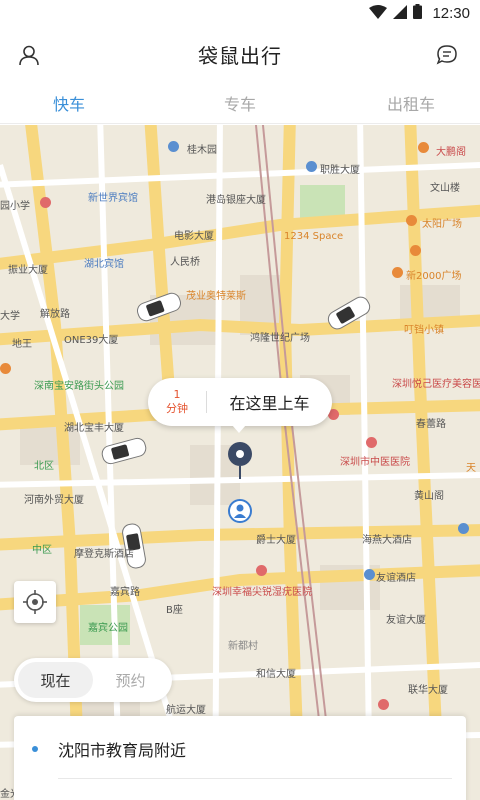 Image resolution: width=480 pixels, height=800 pixels. Describe the element at coordinates (15, 206) in the screenshot. I see `map-label: 园小学` at that location.